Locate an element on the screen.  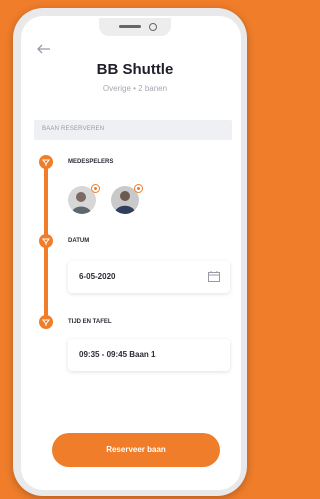
section-header: BAAN RESERVEREN is located at coordinates (133, 130).